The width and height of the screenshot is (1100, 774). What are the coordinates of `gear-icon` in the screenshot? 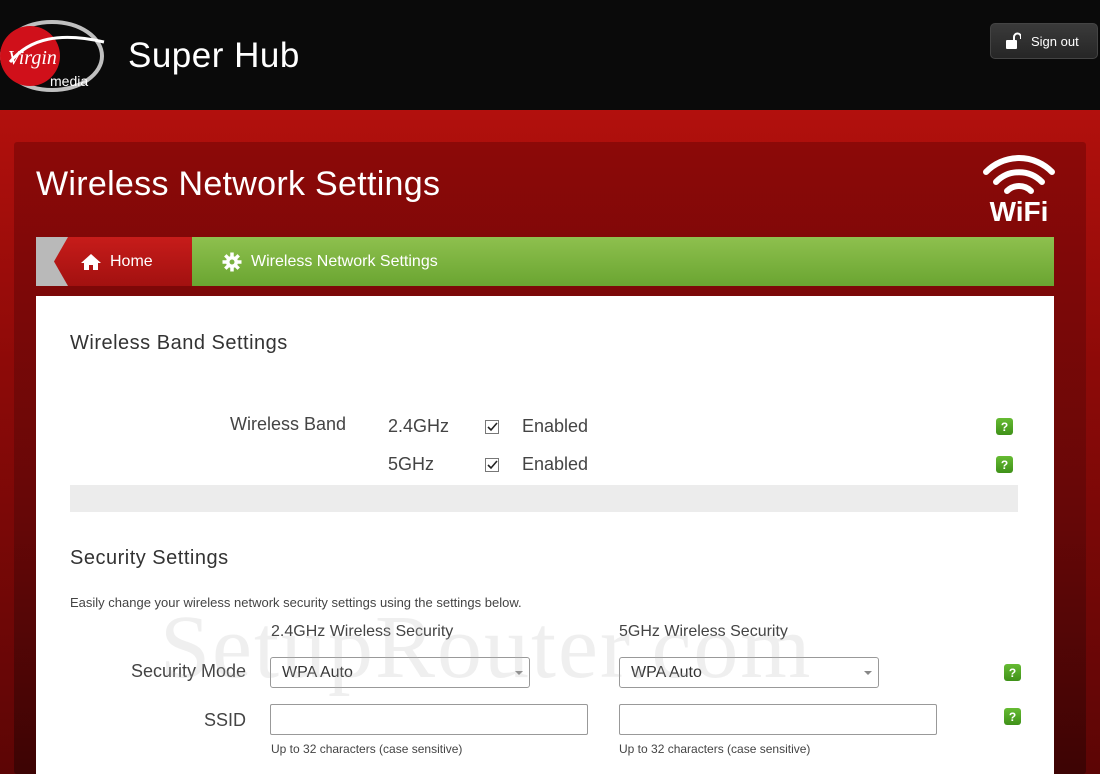 It's located at (232, 262).